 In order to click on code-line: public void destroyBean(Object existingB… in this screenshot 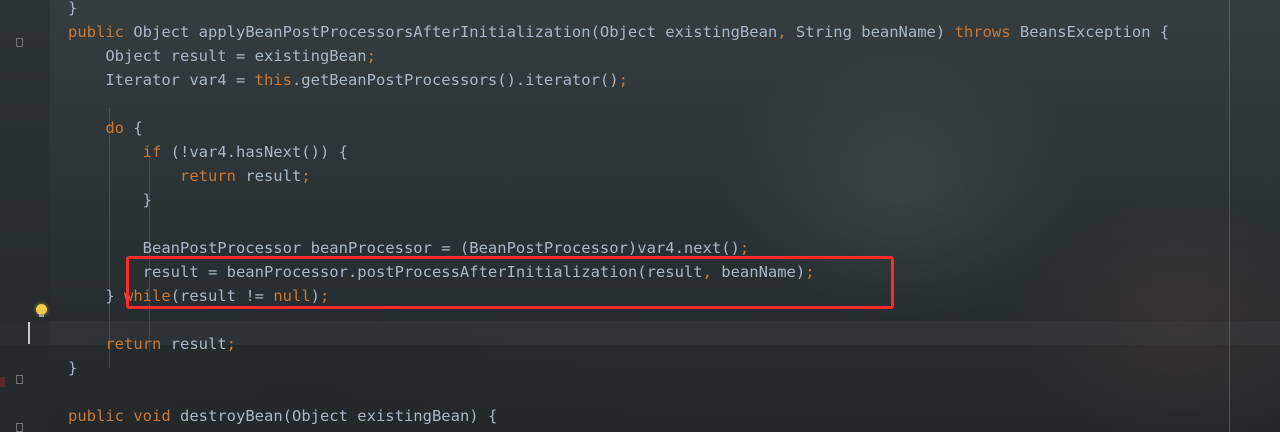, I will do `click(282, 416)`.